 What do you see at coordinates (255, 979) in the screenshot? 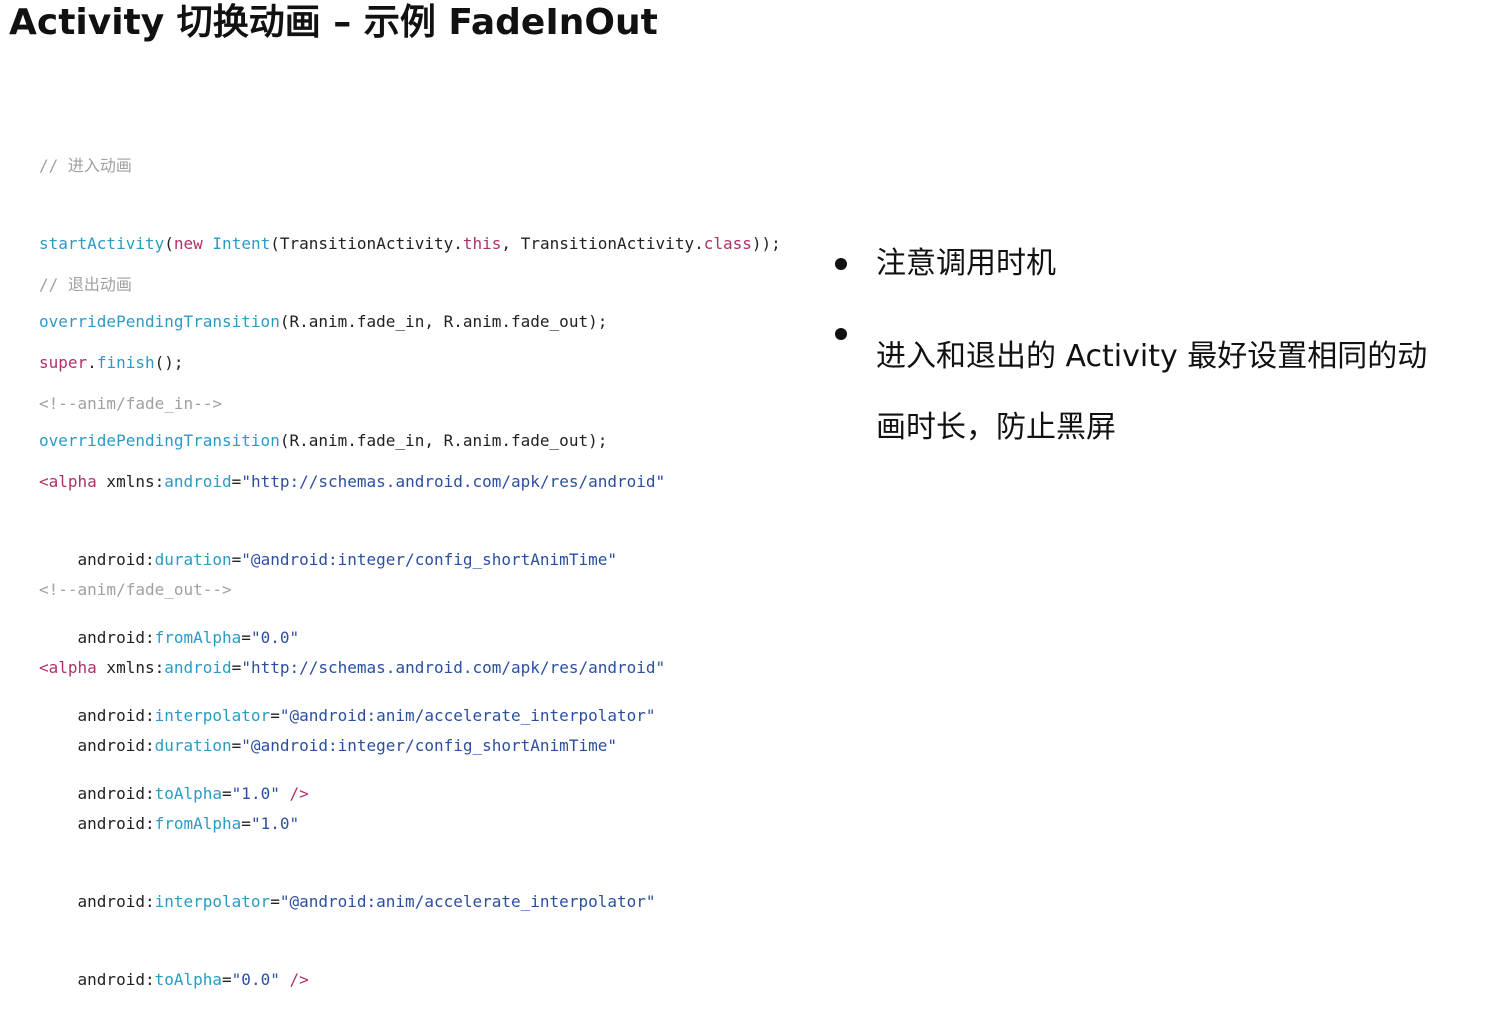
I see `xml-value: "0.0"` at bounding box center [255, 979].